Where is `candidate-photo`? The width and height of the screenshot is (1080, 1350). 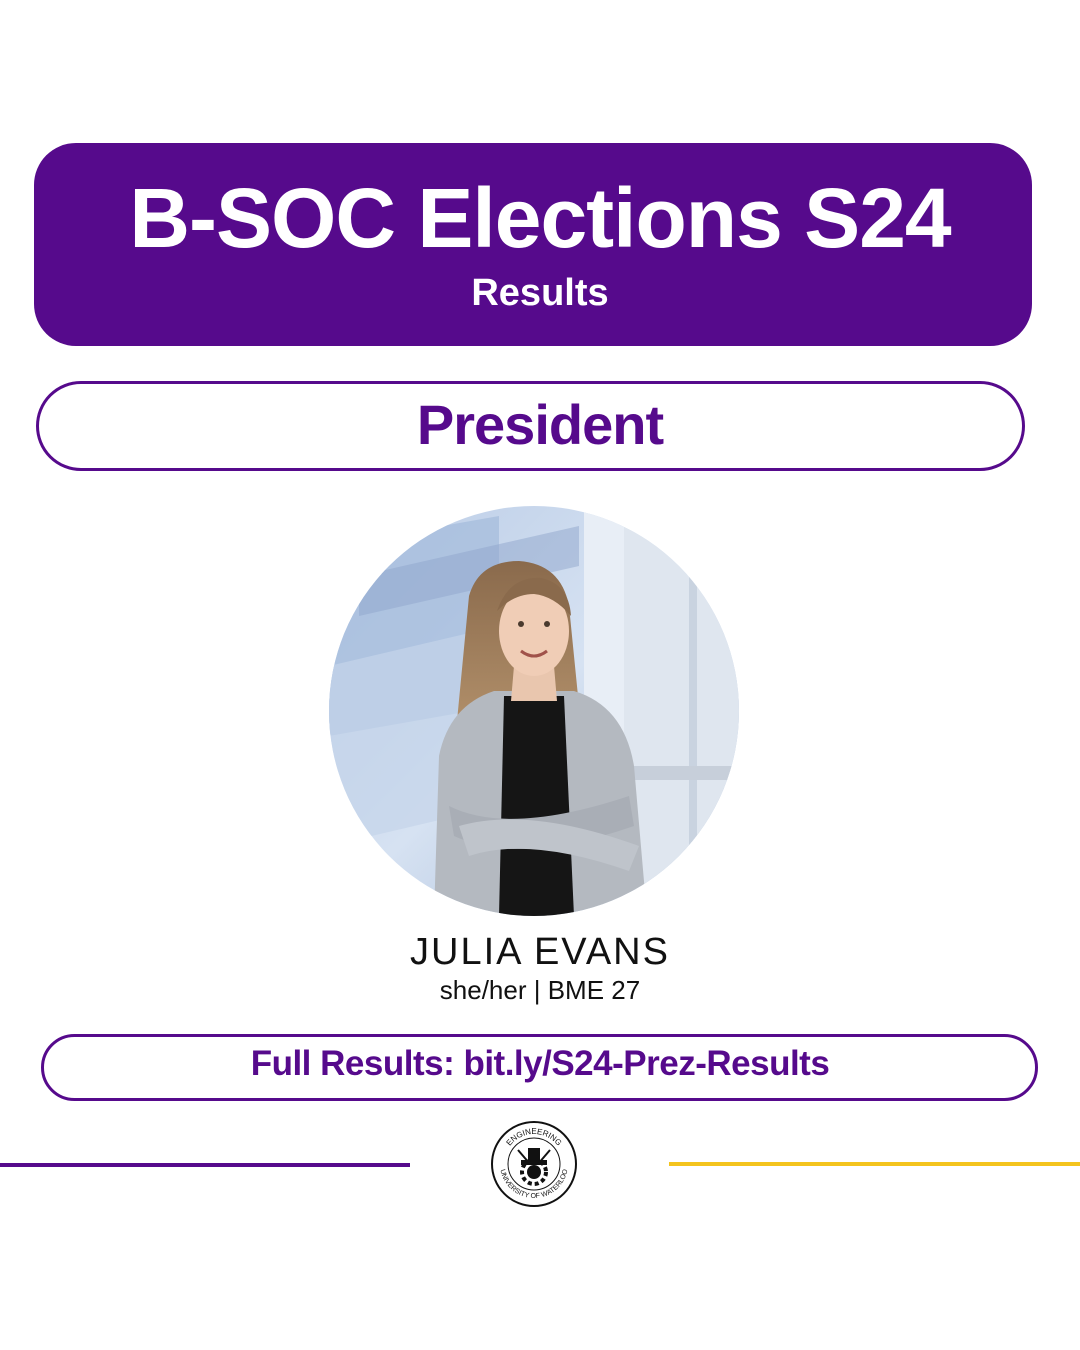 candidate-photo is located at coordinates (534, 711).